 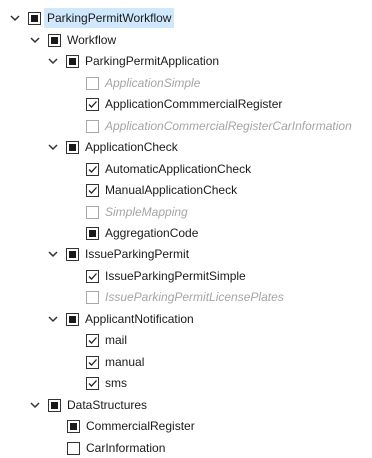 I want to click on tree-leaf-mail: mail, so click(x=106, y=340).